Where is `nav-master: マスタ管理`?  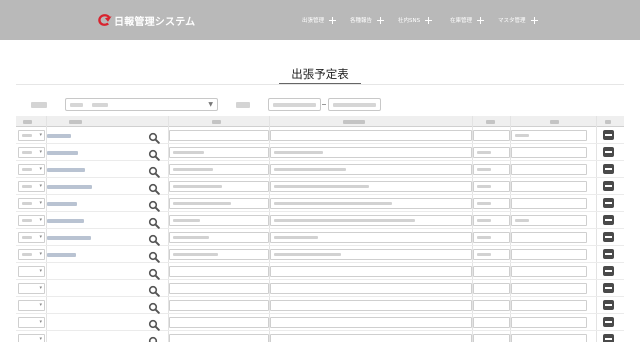
nav-master: マスタ管理 is located at coordinates (518, 20).